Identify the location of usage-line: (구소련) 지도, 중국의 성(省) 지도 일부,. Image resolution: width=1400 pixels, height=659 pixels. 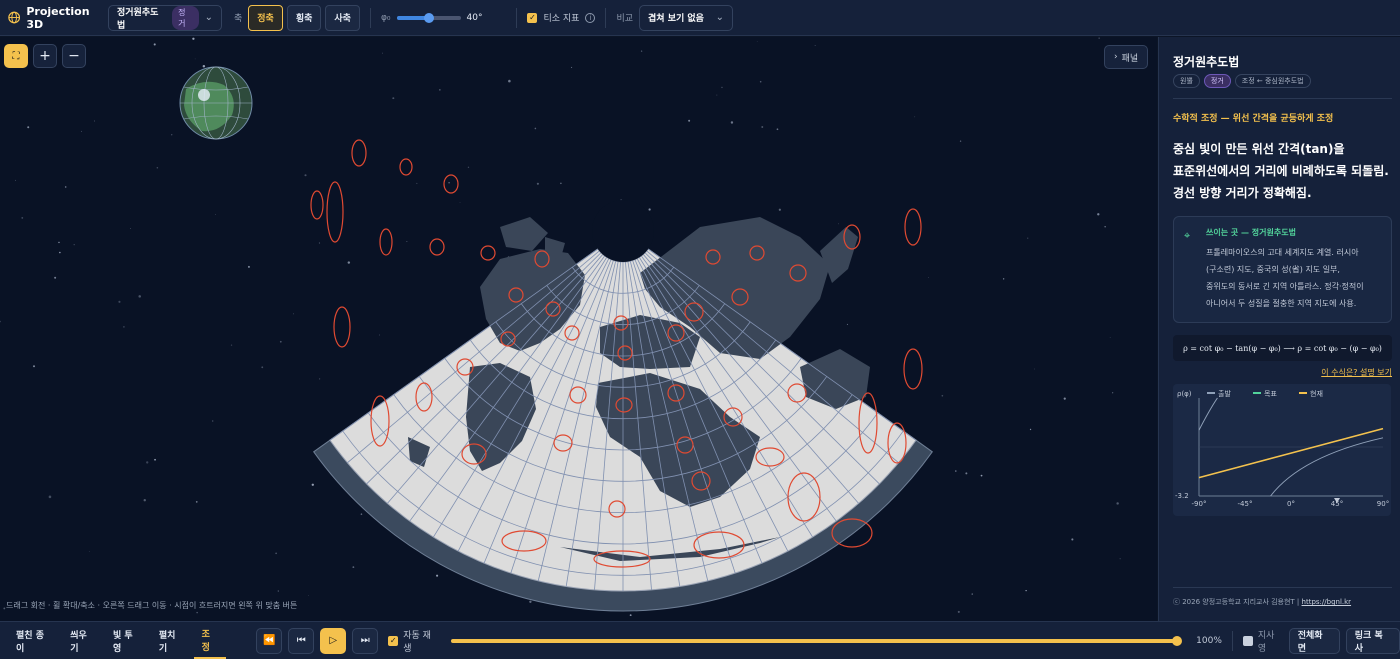
(1273, 269).